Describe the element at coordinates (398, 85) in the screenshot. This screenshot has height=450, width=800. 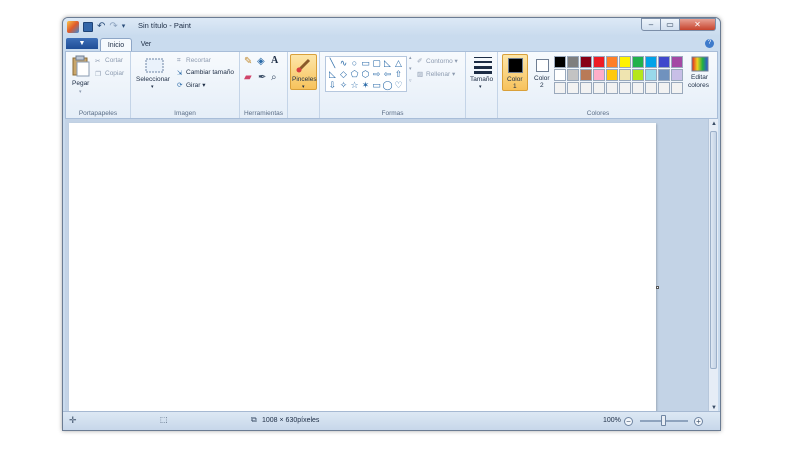
I see `shape-heart-icon: ♡` at that location.